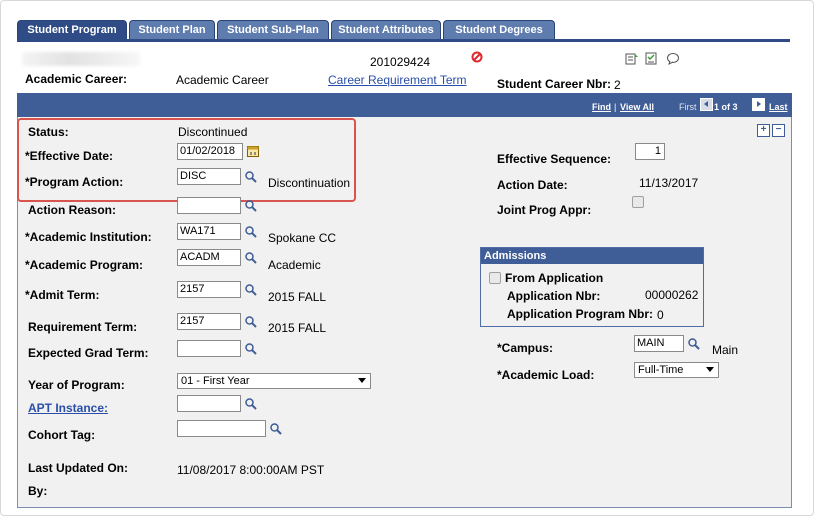 Image resolution: width=814 pixels, height=516 pixels. What do you see at coordinates (397, 80) in the screenshot?
I see `career-requirement-term-link: Career Requirement Term` at bounding box center [397, 80].